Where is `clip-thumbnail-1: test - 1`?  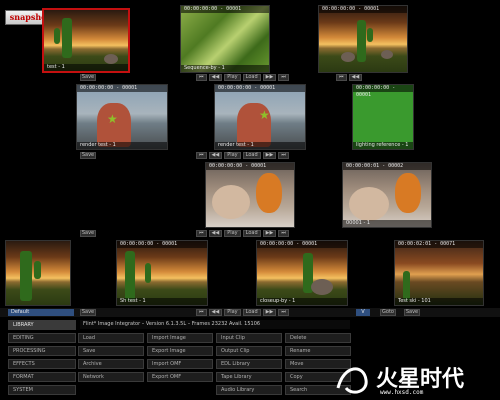 clip-thumbnail-1: test - 1 is located at coordinates (86, 40).